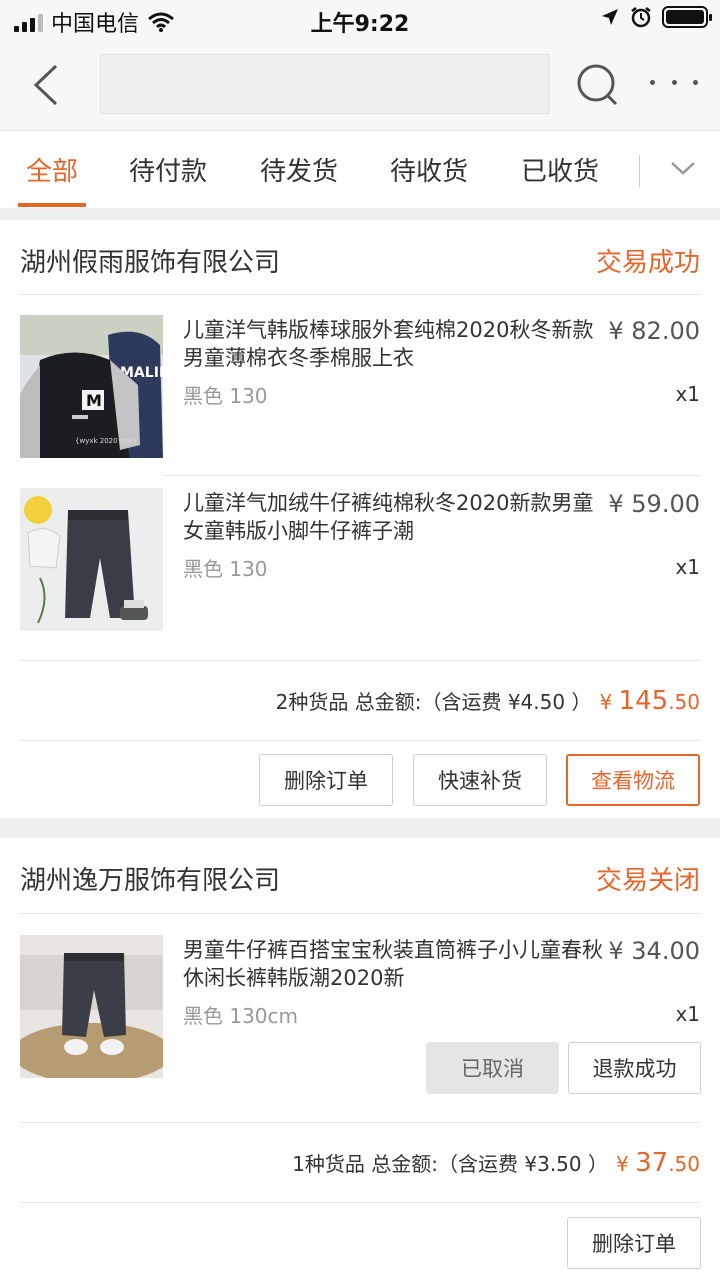 The width and height of the screenshot is (720, 1280). I want to click on tab-received: 已收货, so click(560, 169).